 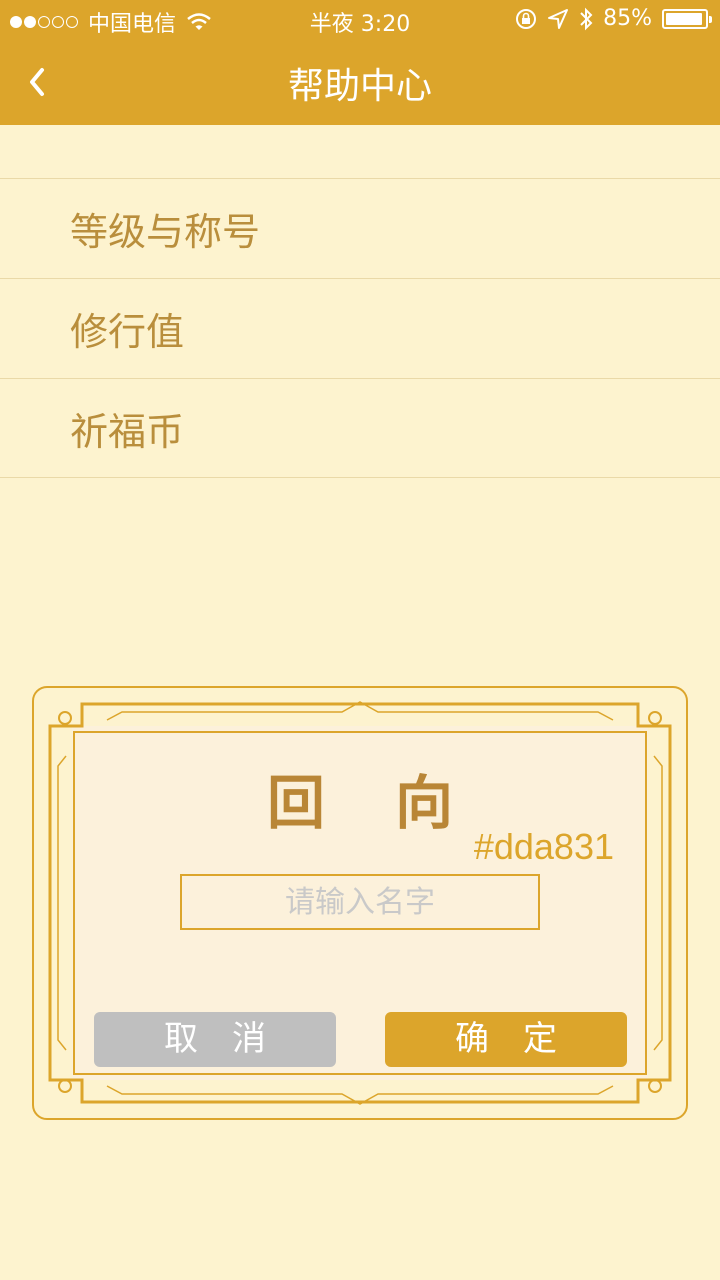 I want to click on help-item-label: 等级与称号, so click(x=165, y=232).